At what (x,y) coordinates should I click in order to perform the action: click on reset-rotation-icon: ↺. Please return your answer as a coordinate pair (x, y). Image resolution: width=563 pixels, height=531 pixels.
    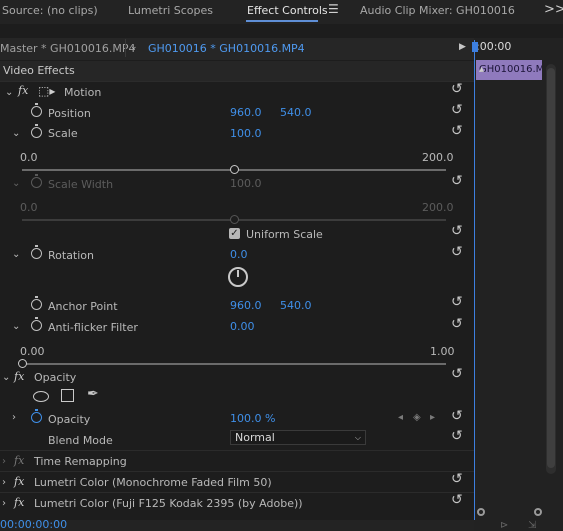
    Looking at the image, I should click on (457, 252).